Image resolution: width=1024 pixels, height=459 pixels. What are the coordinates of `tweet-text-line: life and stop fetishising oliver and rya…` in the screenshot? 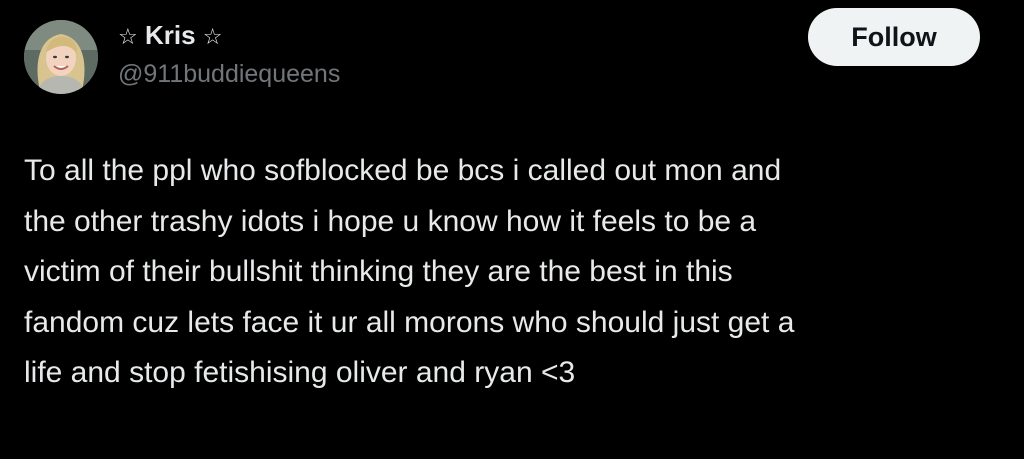 It's located at (300, 372).